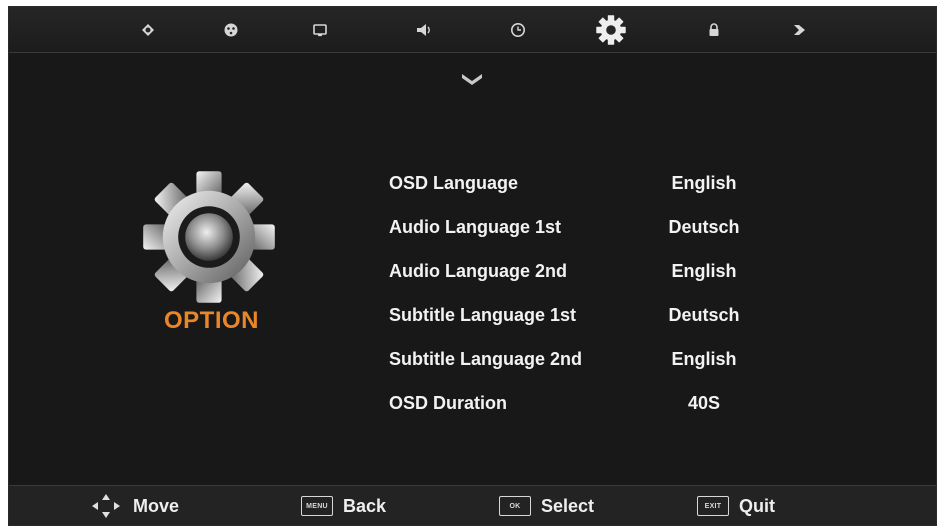 This screenshot has height=532, width=945. Describe the element at coordinates (365, 505) in the screenshot. I see `hint-back-label: Back` at that location.